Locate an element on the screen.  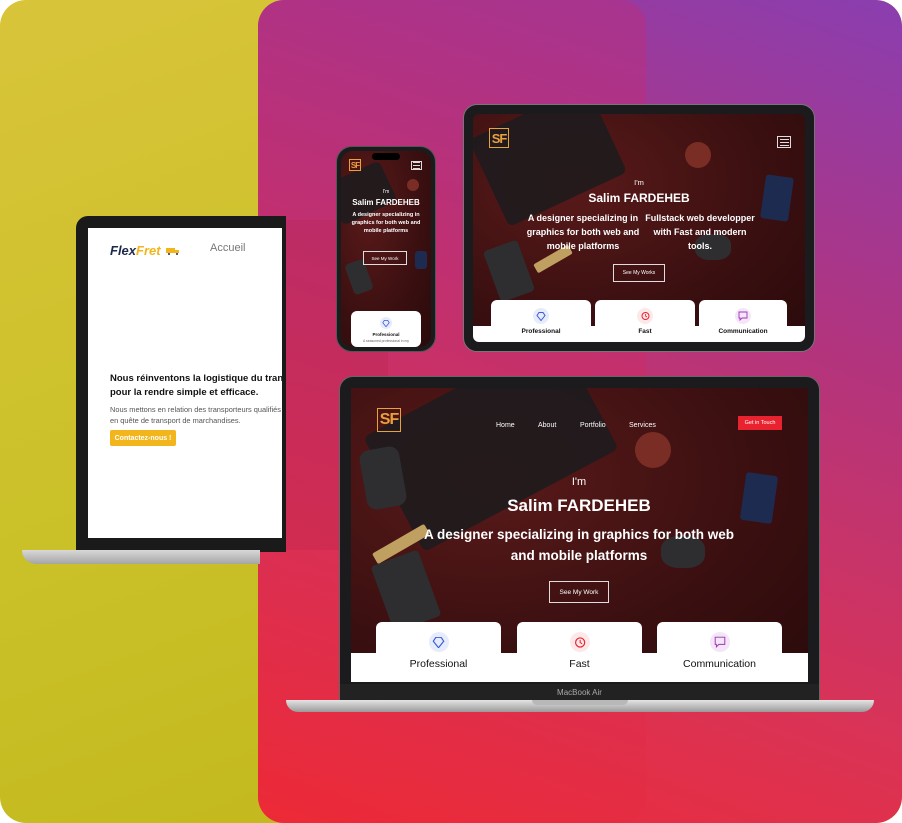
phone-notch is located at coordinates (386, 156).